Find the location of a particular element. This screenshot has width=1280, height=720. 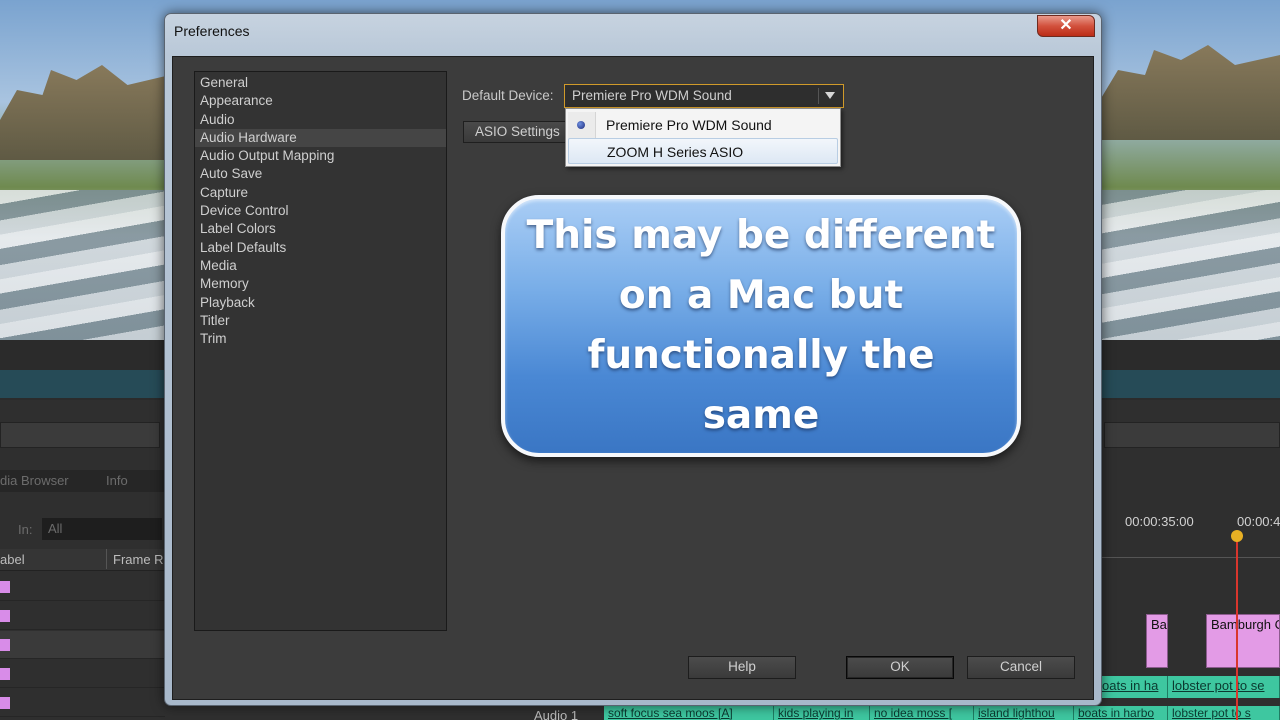

program-transport-controls is located at coordinates (1192, 435).